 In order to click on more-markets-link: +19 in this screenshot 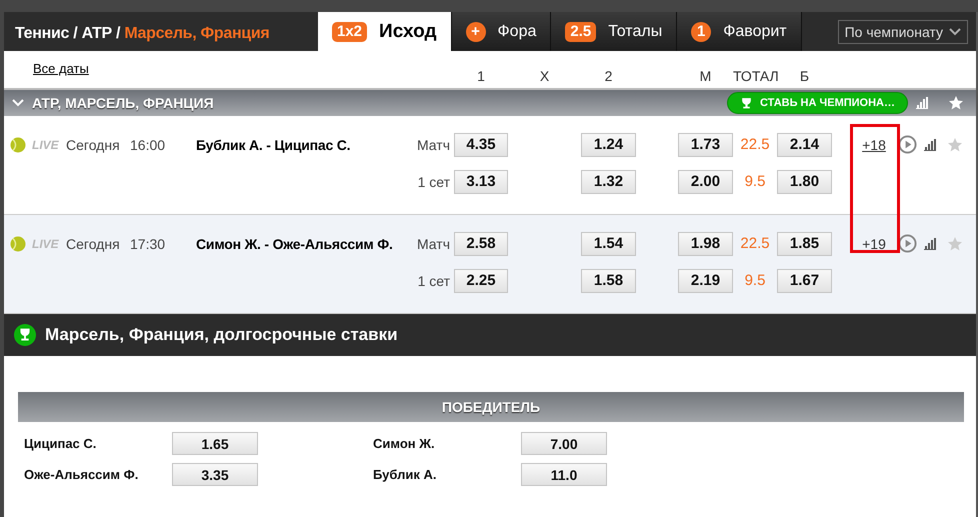, I will do `click(874, 244)`.